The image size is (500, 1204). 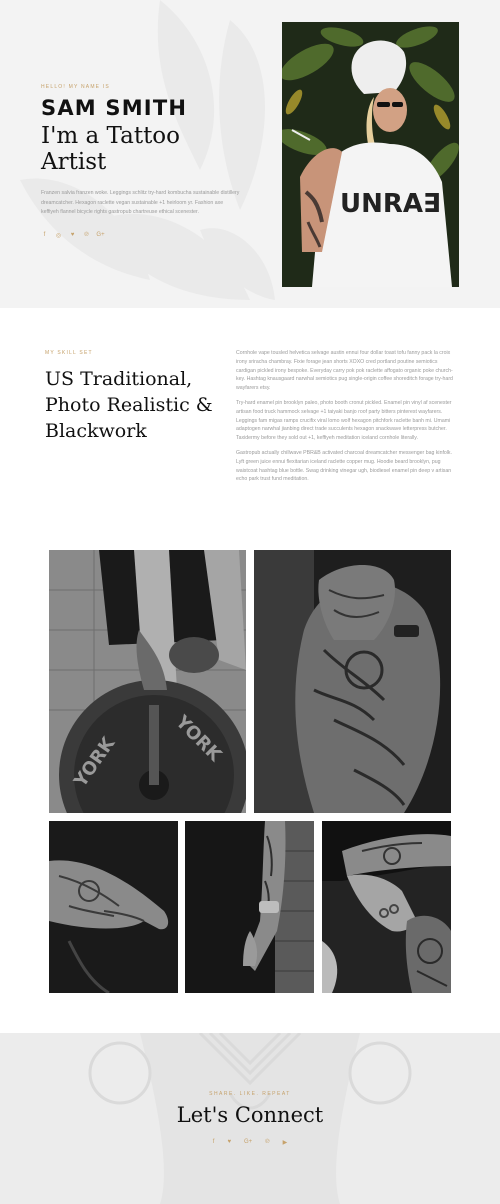 I want to click on svg-text: UNRA∃, so click(x=390, y=204).